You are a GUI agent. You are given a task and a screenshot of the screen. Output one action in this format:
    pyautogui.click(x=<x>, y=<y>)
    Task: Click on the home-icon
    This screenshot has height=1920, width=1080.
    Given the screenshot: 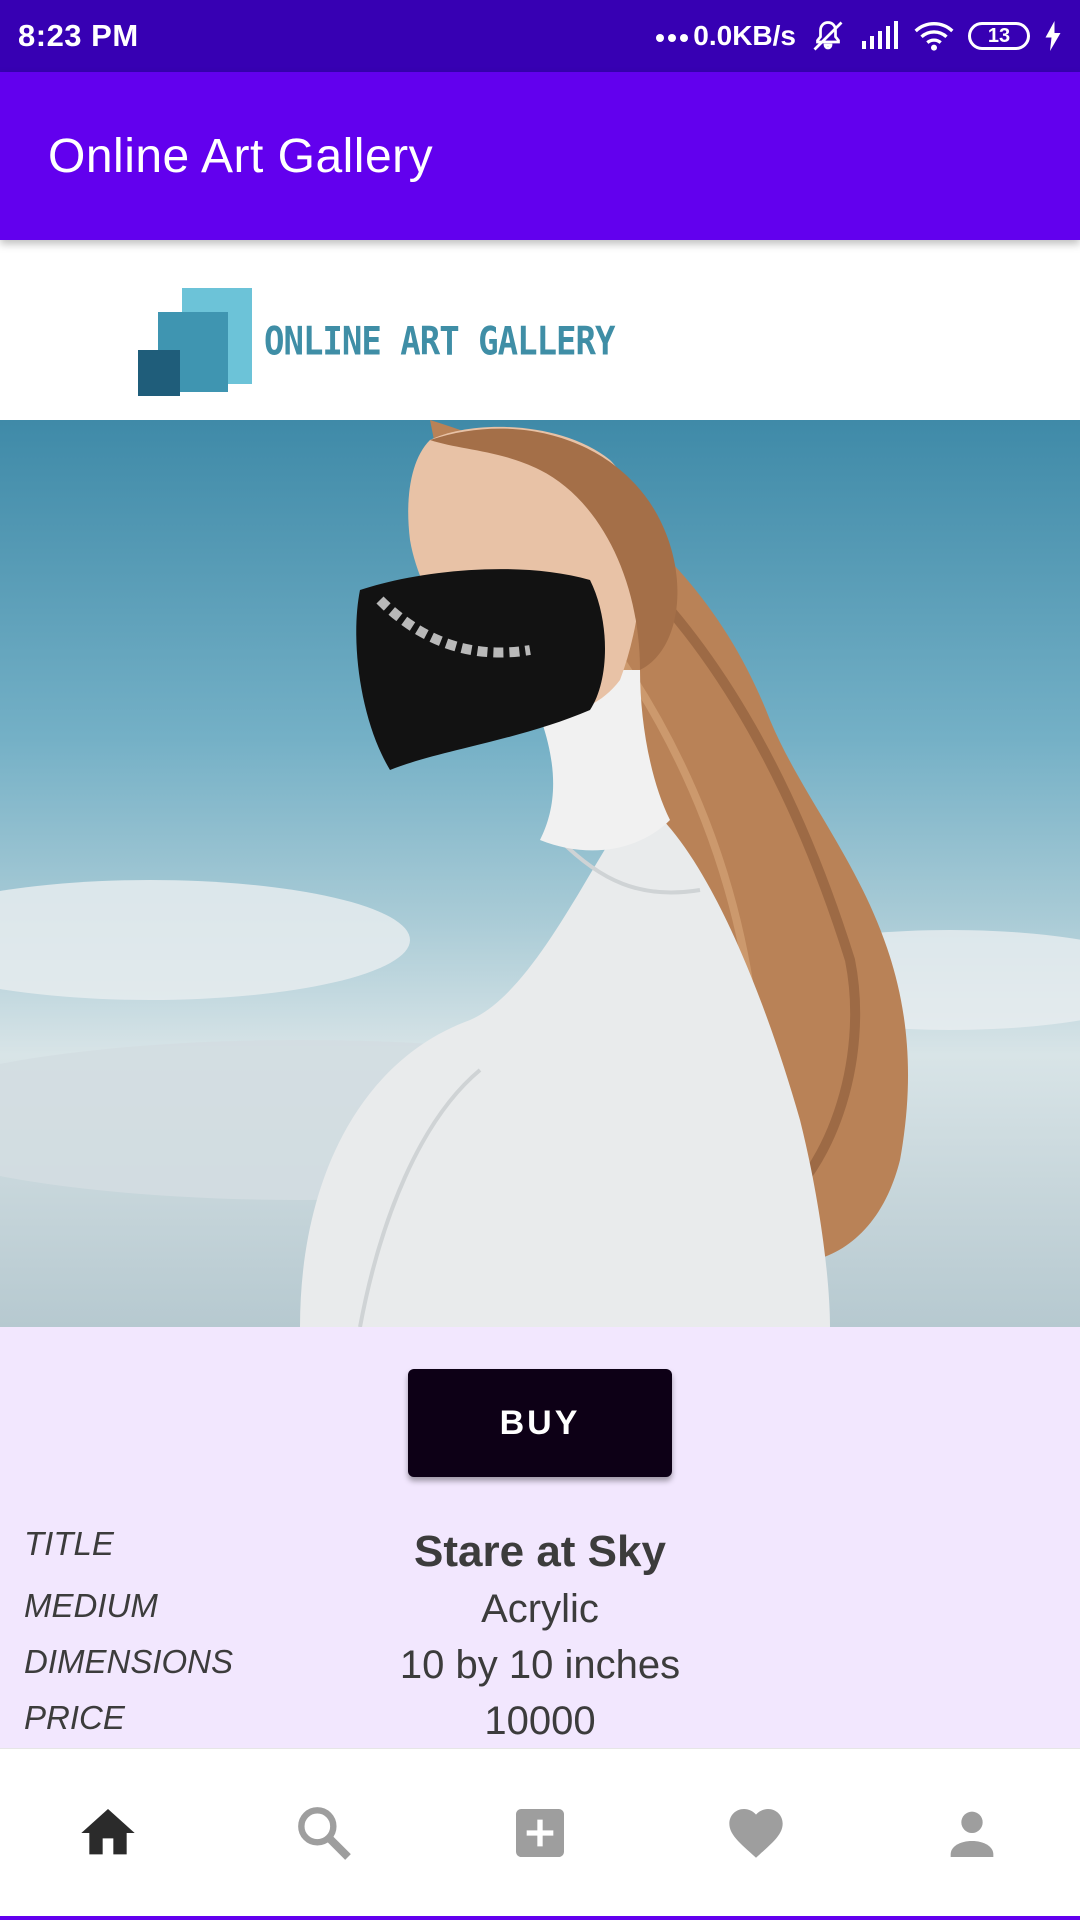 What is the action you would take?
    pyautogui.click(x=108, y=1831)
    